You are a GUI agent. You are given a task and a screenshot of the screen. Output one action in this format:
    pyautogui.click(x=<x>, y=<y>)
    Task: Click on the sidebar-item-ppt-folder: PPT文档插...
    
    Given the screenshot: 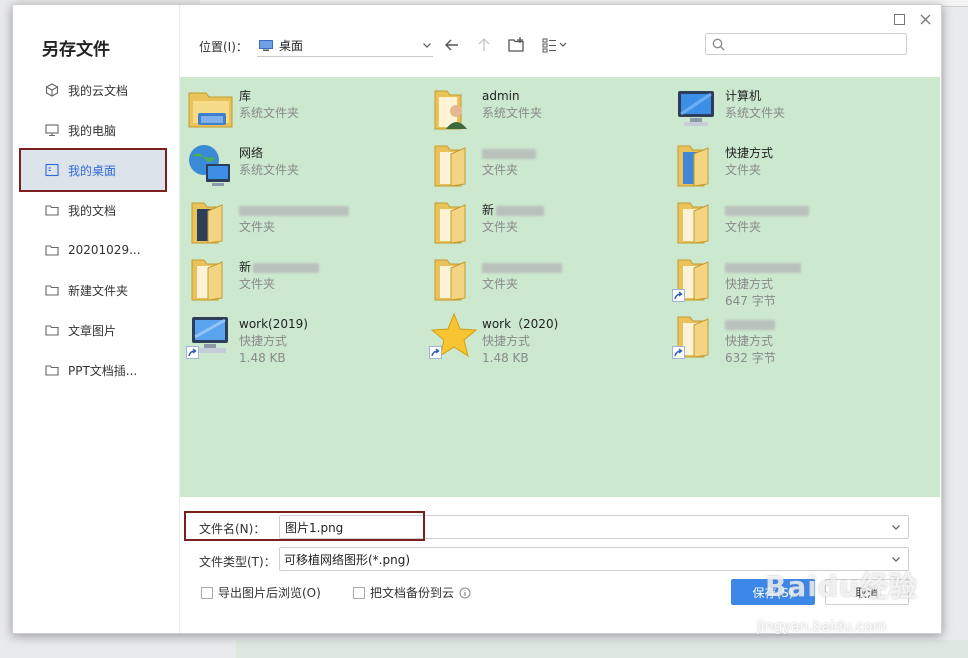 What is the action you would take?
    pyautogui.click(x=93, y=370)
    